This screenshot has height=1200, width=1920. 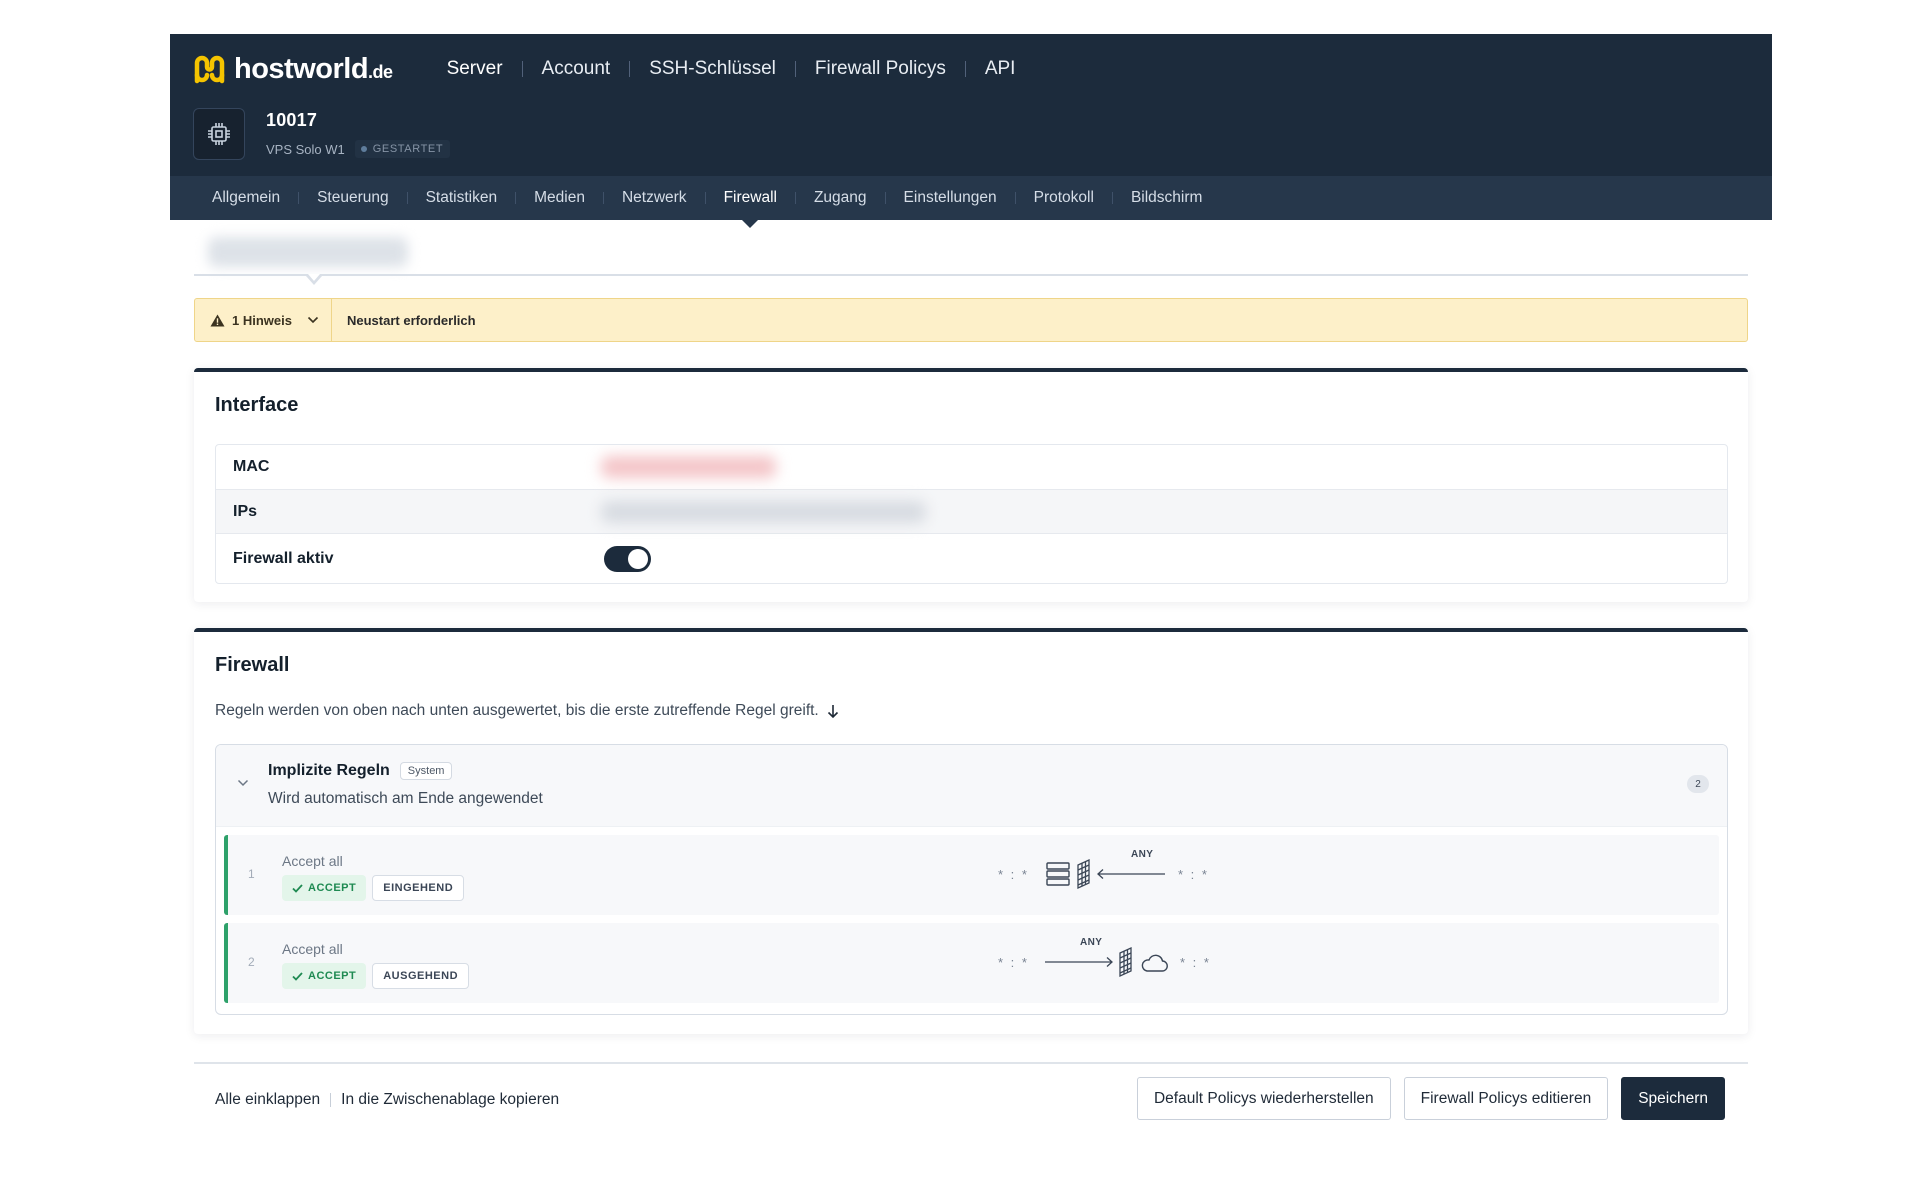 I want to click on edit-firewall-policies-button: Firewall Policys editieren, so click(x=1506, y=1098).